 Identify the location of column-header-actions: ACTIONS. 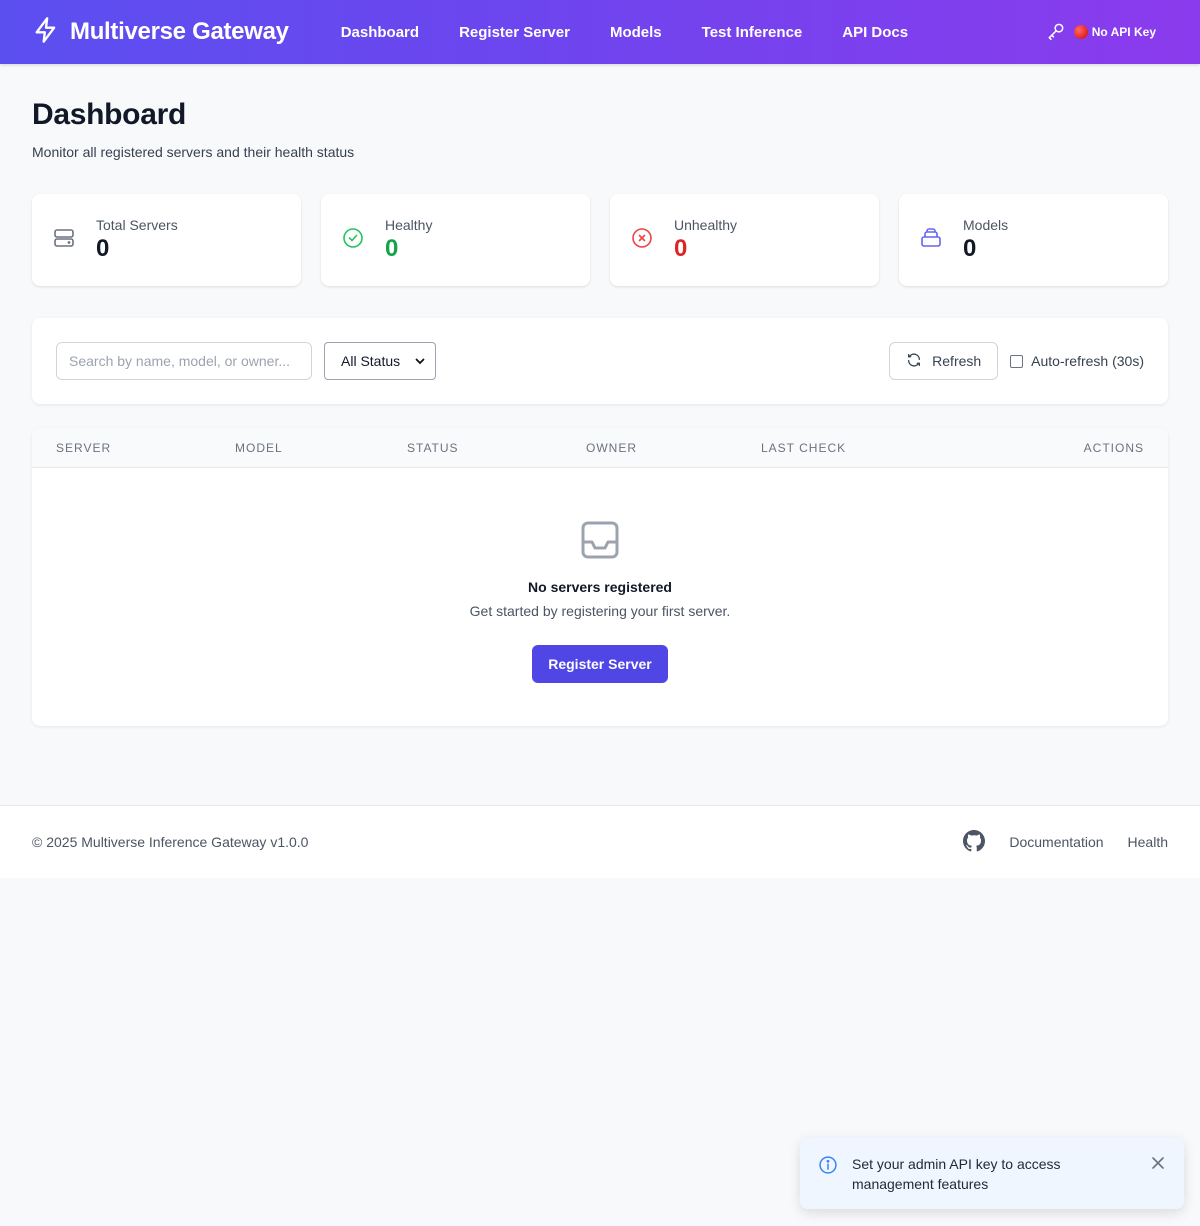
(1113, 448).